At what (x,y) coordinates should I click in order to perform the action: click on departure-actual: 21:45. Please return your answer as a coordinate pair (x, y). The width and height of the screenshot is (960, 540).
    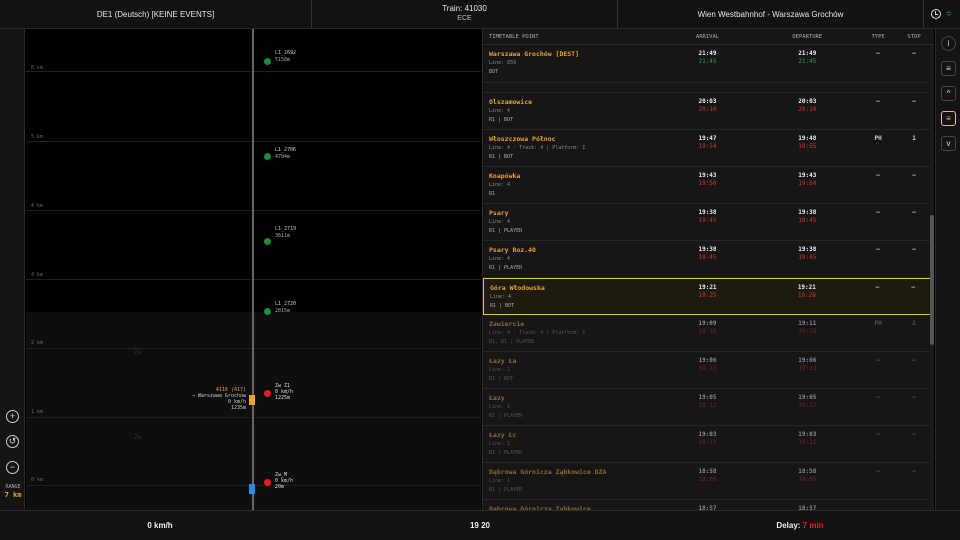
    Looking at the image, I should click on (807, 61).